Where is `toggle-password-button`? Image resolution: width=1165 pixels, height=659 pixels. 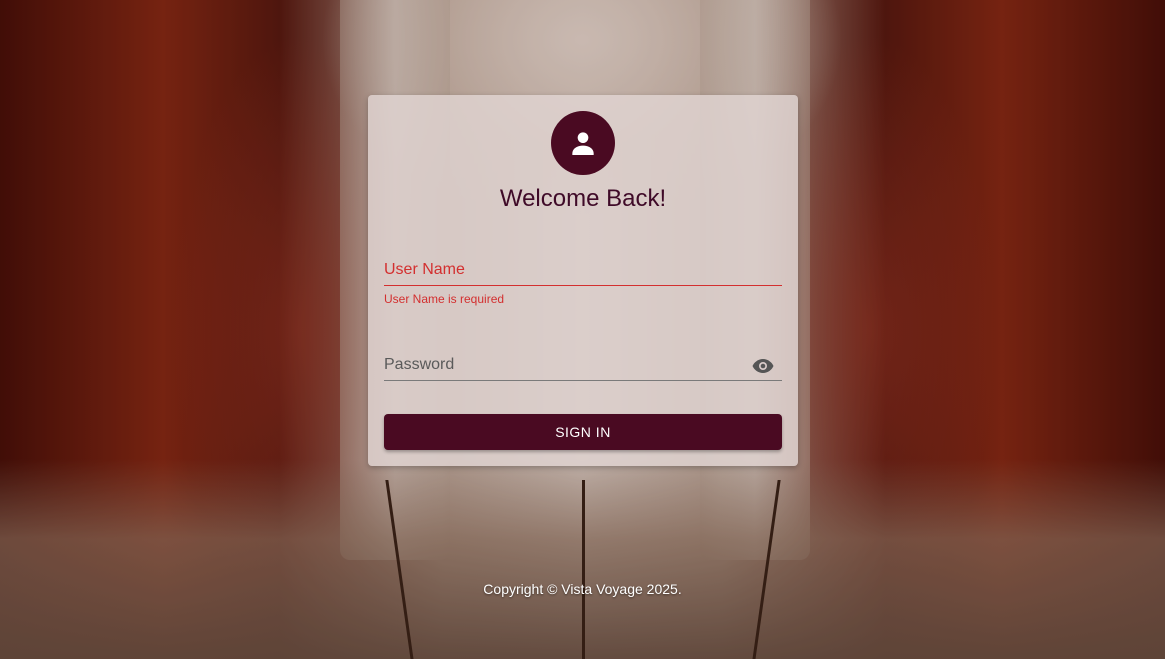 toggle-password-button is located at coordinates (763, 366).